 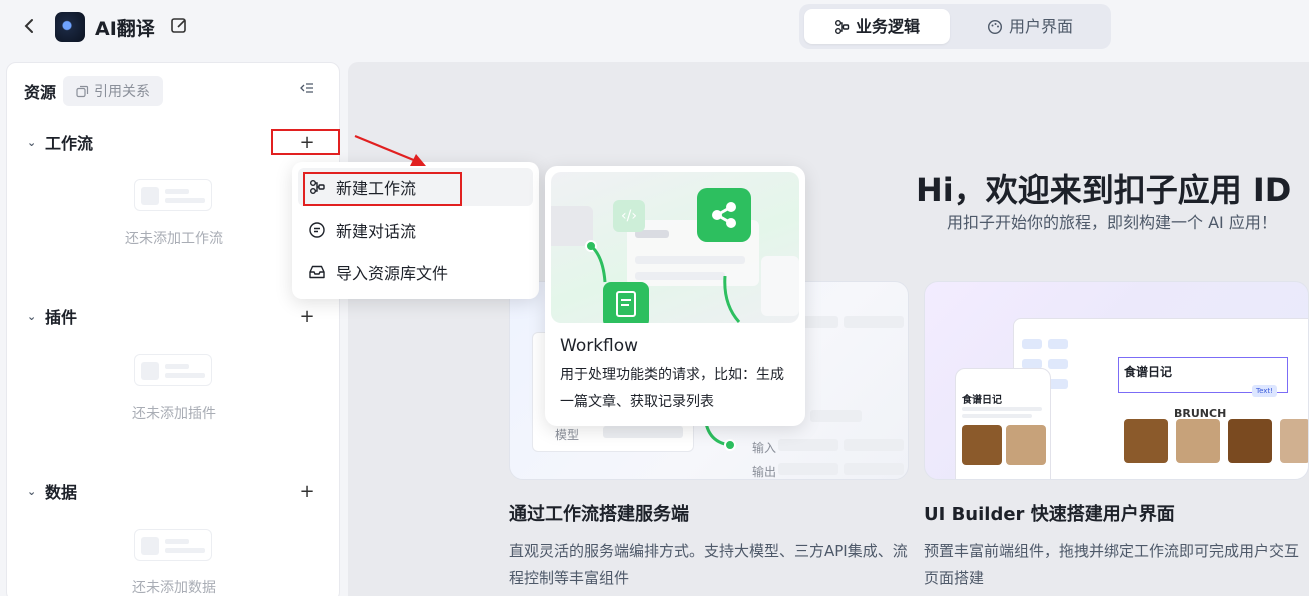 What do you see at coordinates (887, 26) in the screenshot?
I see `tab-business-logic-label: 业务逻辑` at bounding box center [887, 26].